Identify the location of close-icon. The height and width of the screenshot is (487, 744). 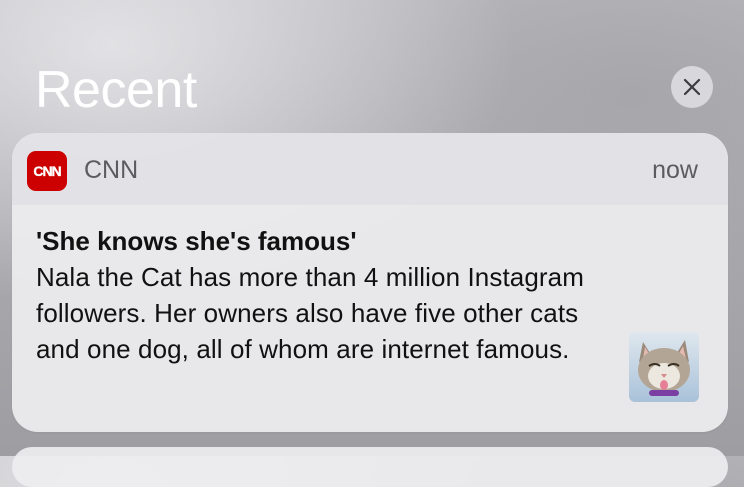
(692, 87).